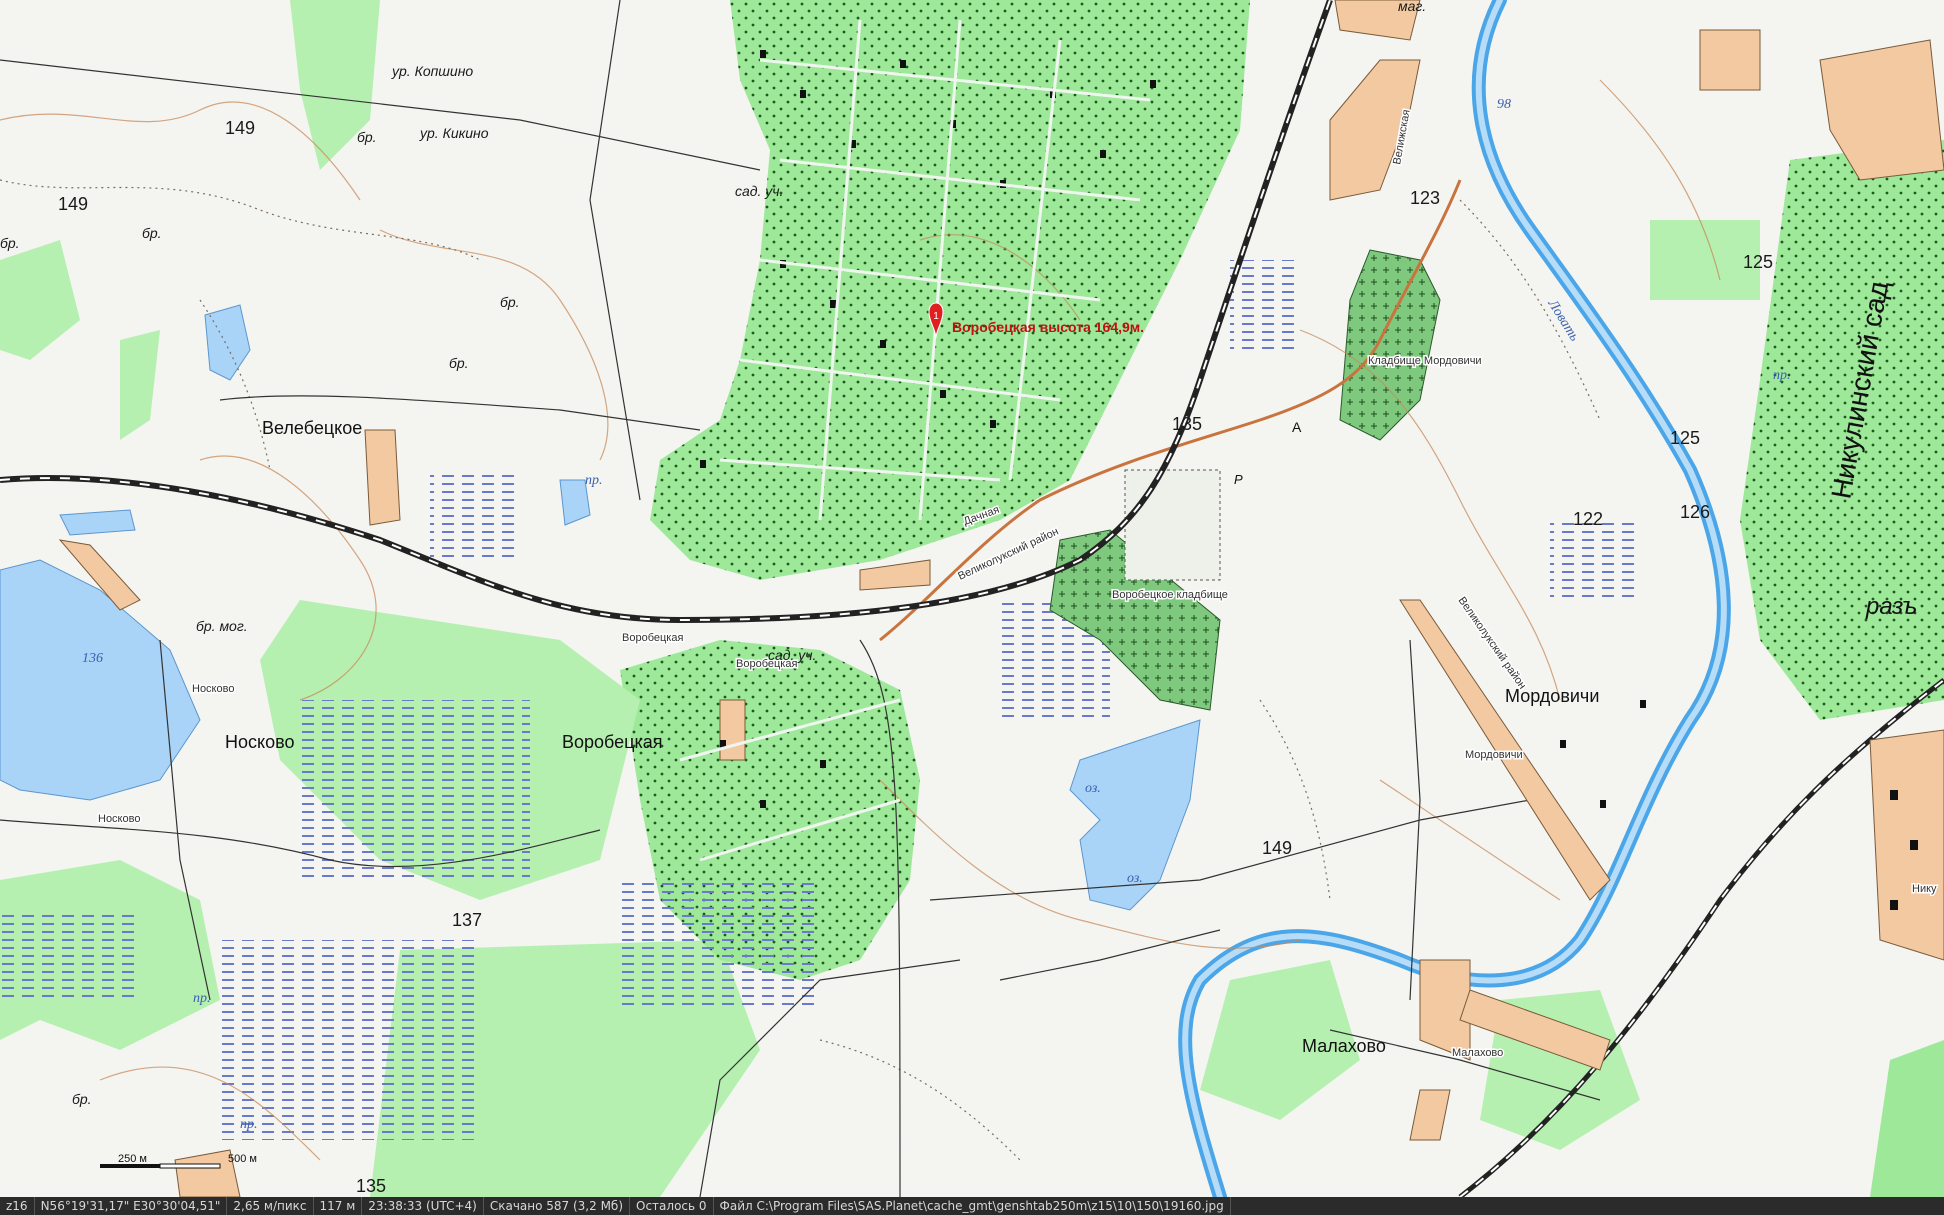 The image size is (1944, 1215). I want to click on elevation-125-a: 125, so click(1758, 262).